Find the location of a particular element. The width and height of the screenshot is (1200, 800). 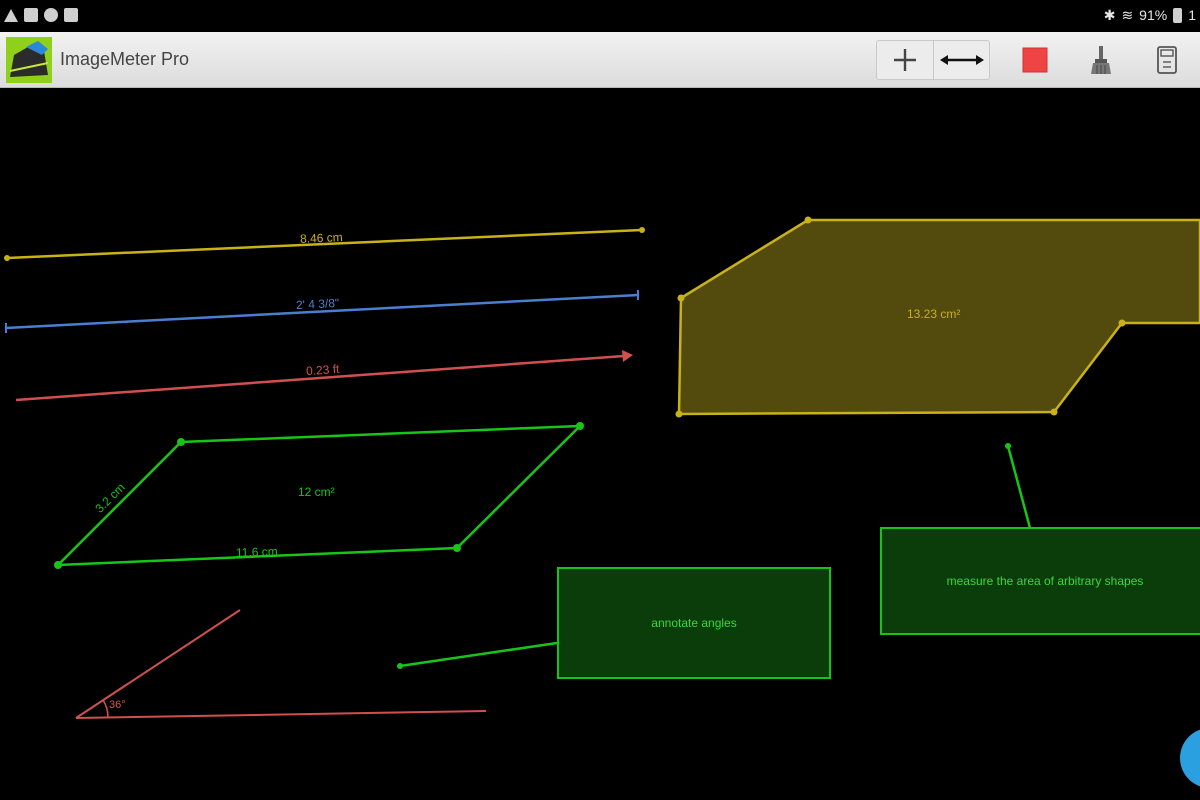

briefcase-icon is located at coordinates (71, 15).